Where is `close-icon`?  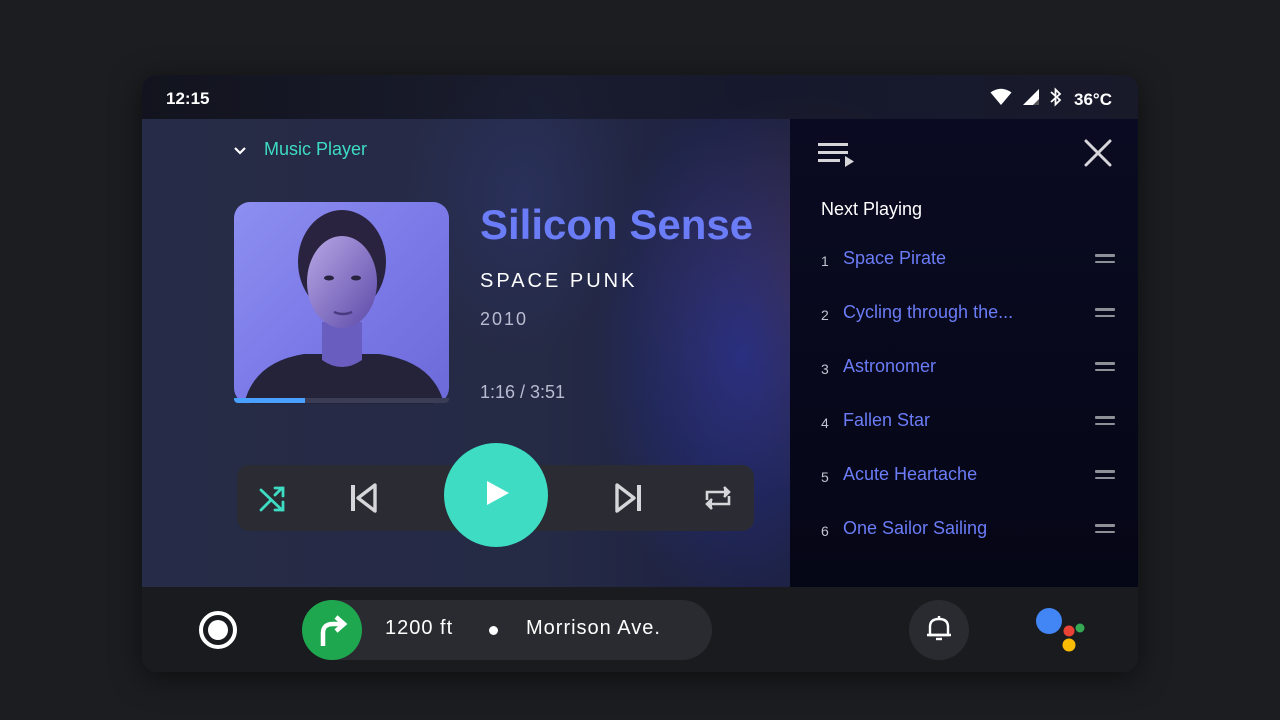
close-icon is located at coordinates (1098, 155).